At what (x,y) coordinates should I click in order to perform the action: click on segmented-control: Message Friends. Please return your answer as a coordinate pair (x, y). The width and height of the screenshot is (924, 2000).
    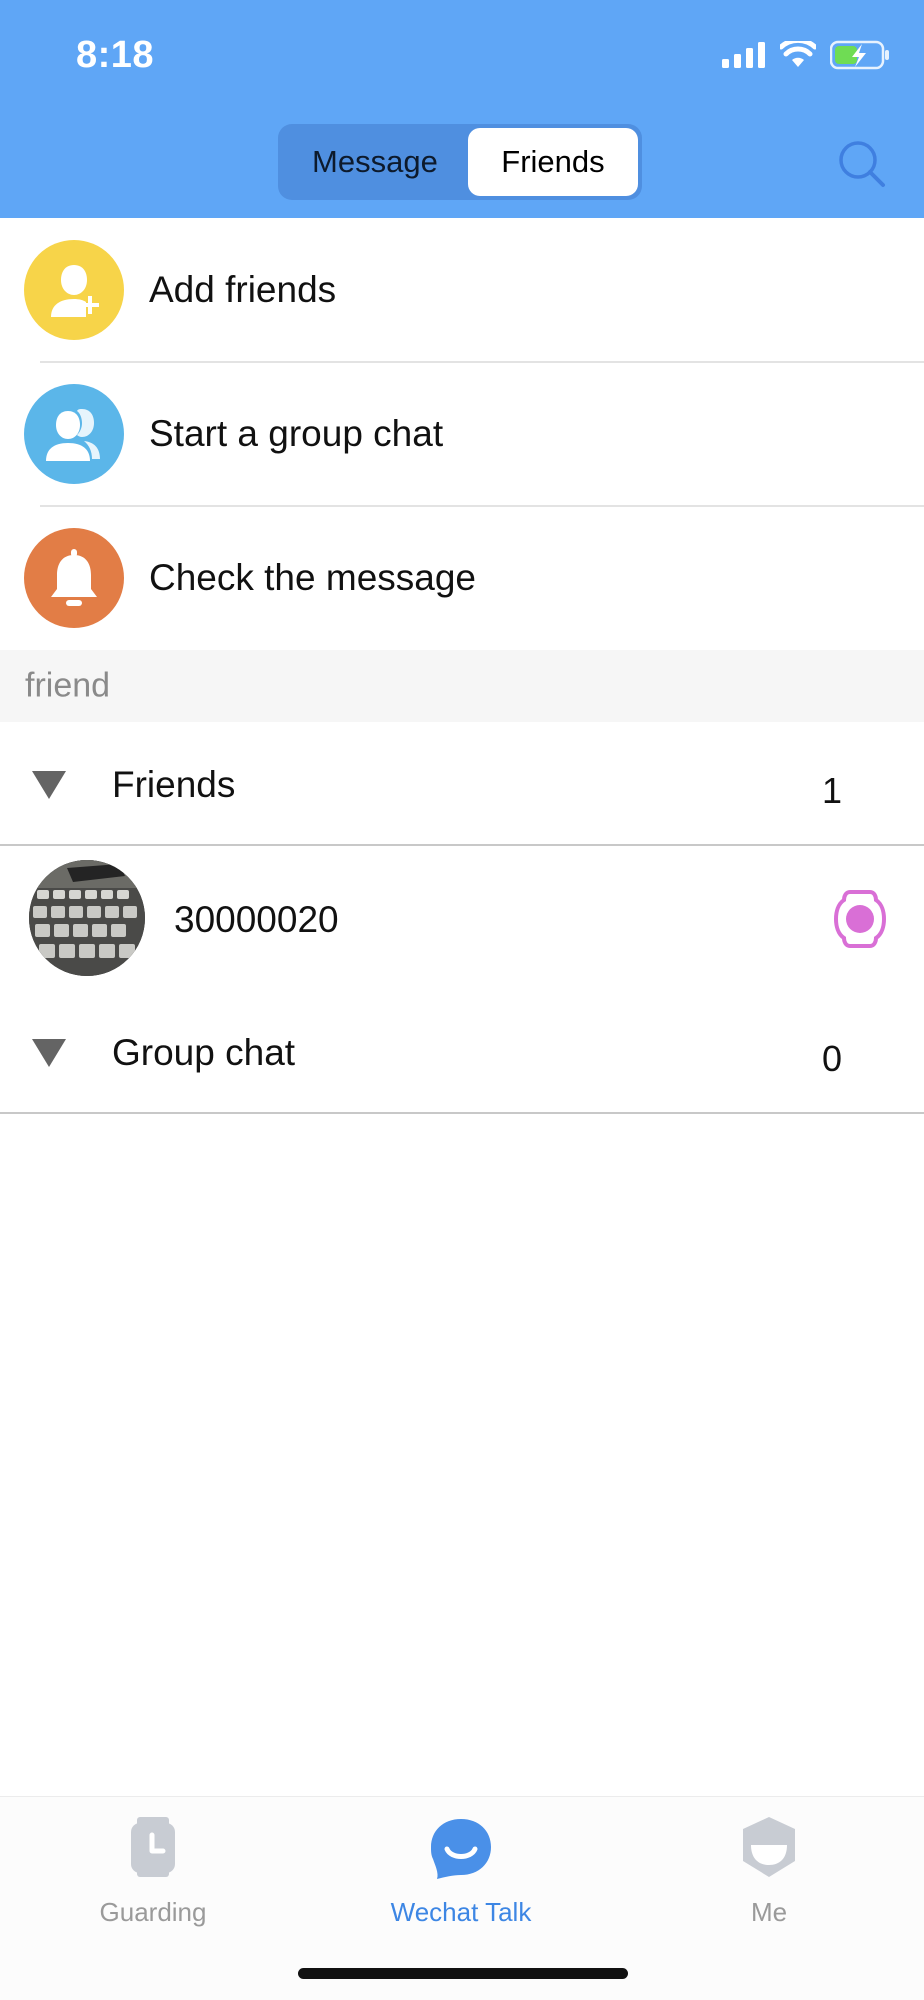
    Looking at the image, I should click on (460, 162).